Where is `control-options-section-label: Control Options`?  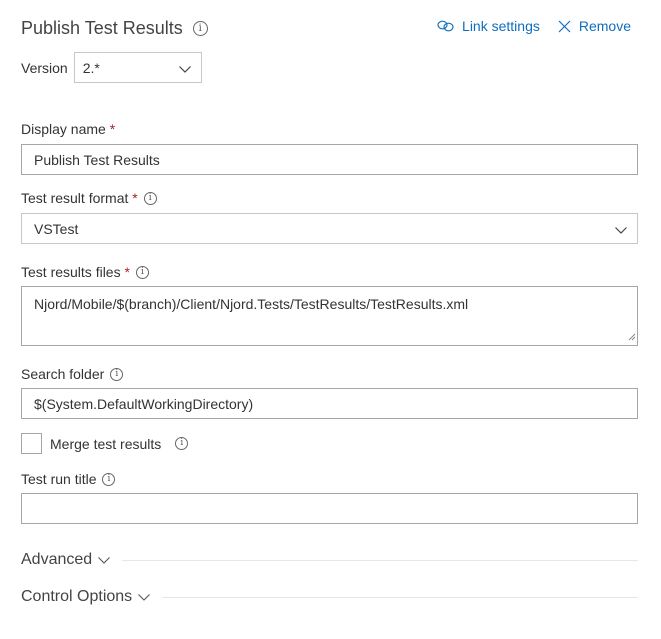
control-options-section-label: Control Options is located at coordinates (77, 596).